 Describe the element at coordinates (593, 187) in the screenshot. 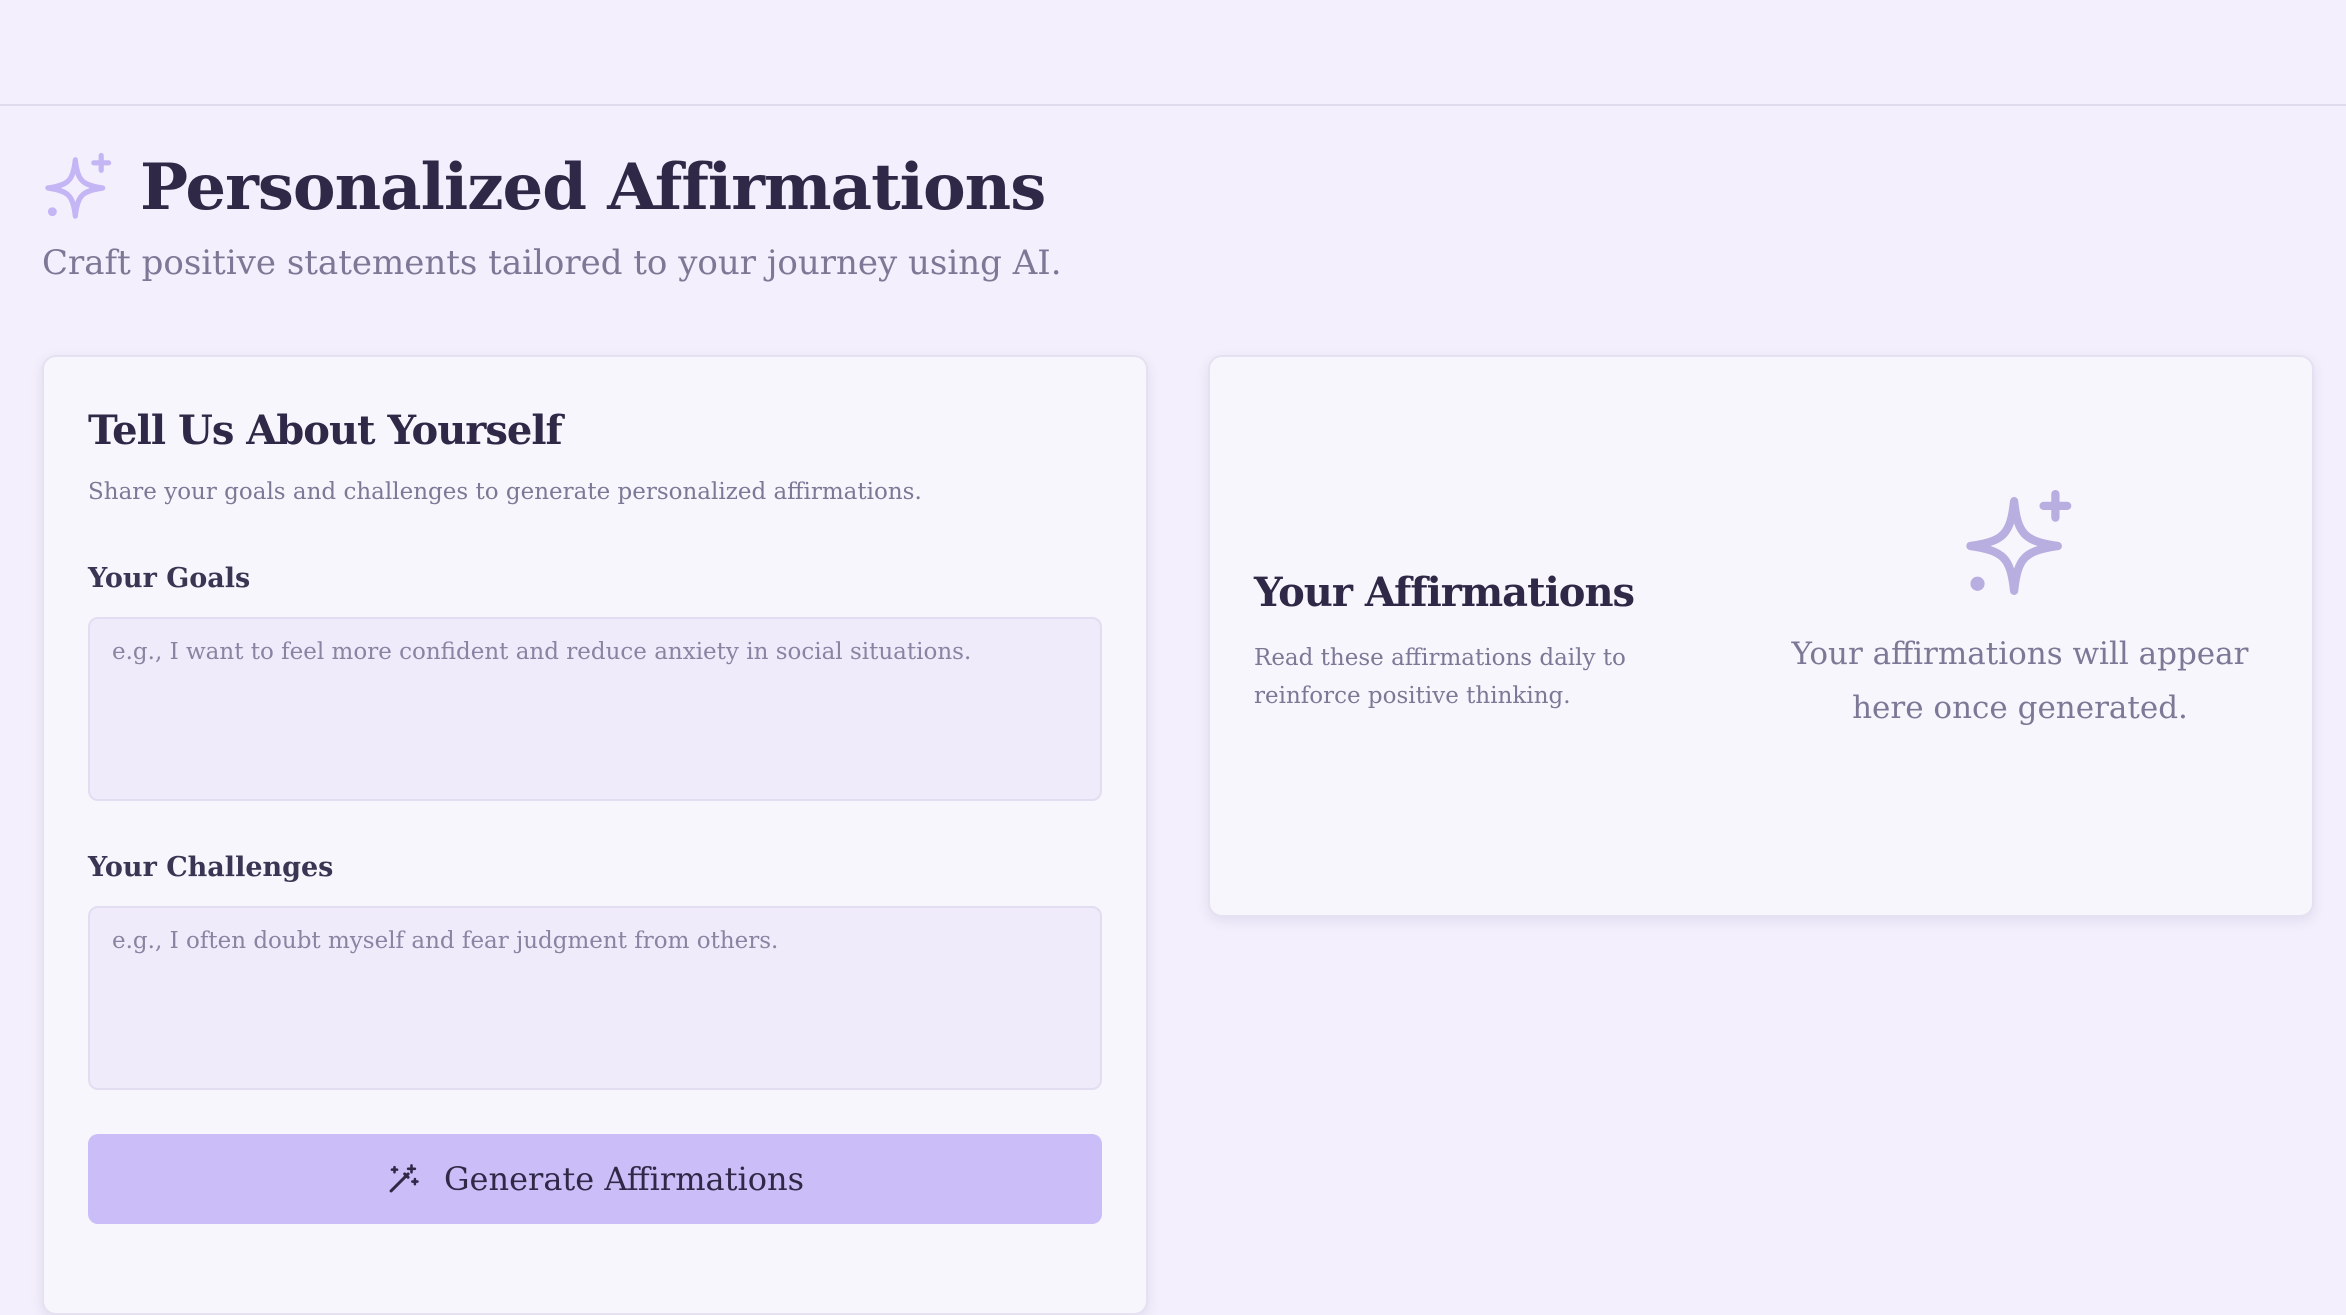

I see `page-title: Personalized Affirmations` at that location.